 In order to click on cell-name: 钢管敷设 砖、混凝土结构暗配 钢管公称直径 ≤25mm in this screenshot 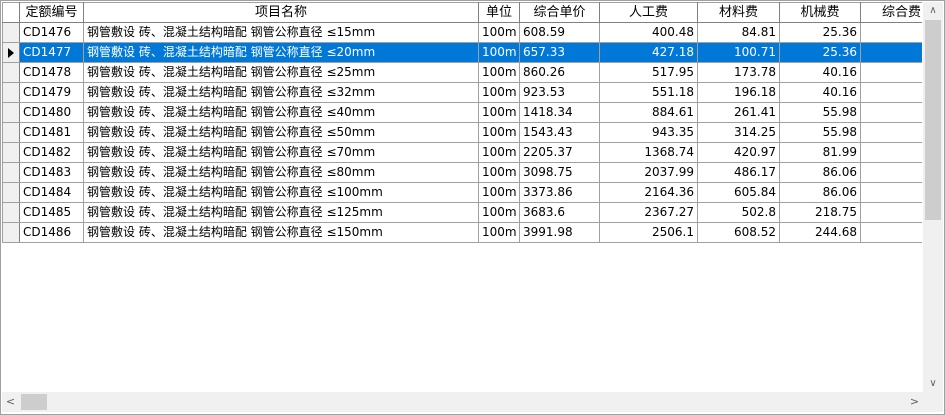, I will do `click(281, 72)`.